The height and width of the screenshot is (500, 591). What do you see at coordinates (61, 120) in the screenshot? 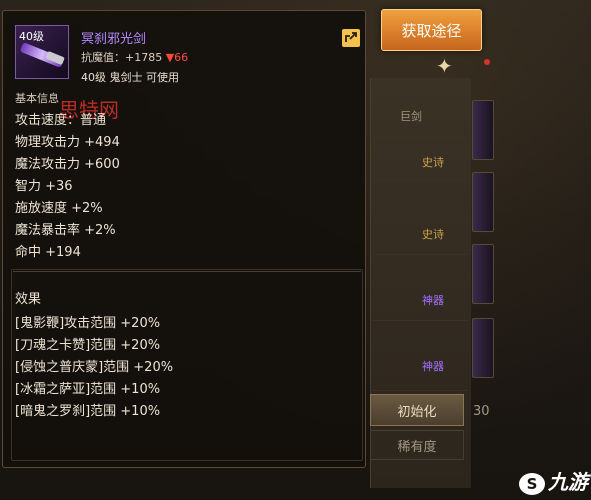
I see `stat-attack-speed: 攻击速度：普通` at bounding box center [61, 120].